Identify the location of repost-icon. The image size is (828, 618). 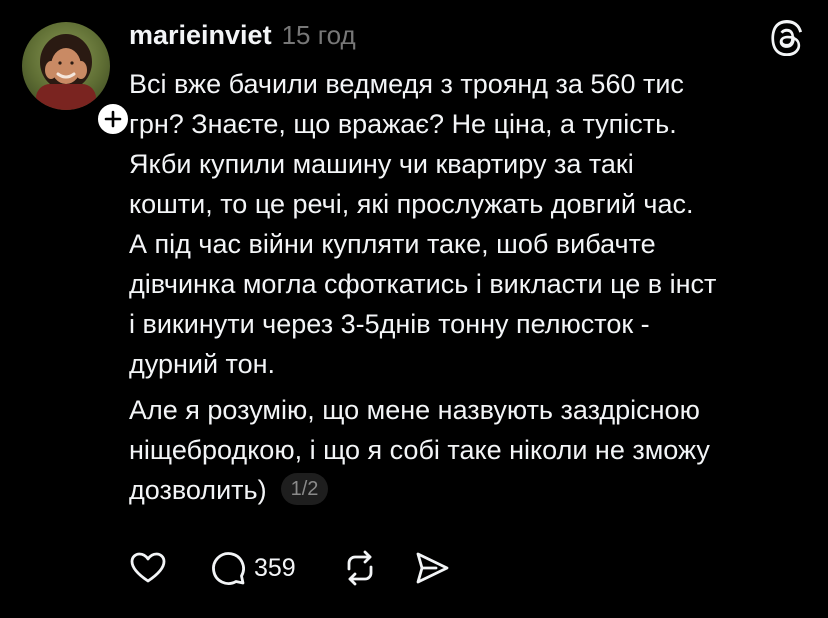
(360, 568).